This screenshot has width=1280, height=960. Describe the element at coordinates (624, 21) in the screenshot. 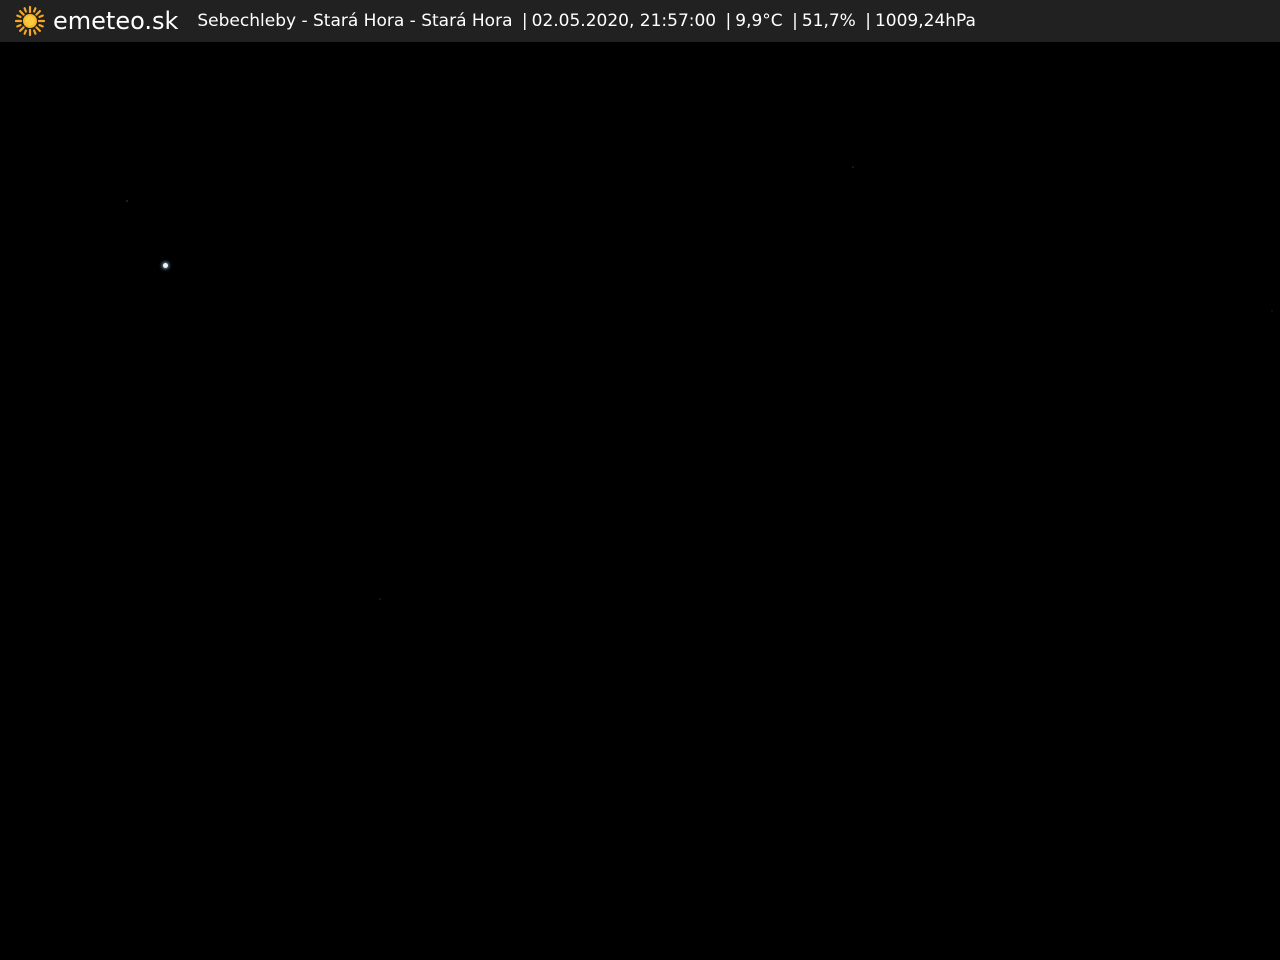

I see `datetime: 02.05.2020, 21:57:00` at that location.